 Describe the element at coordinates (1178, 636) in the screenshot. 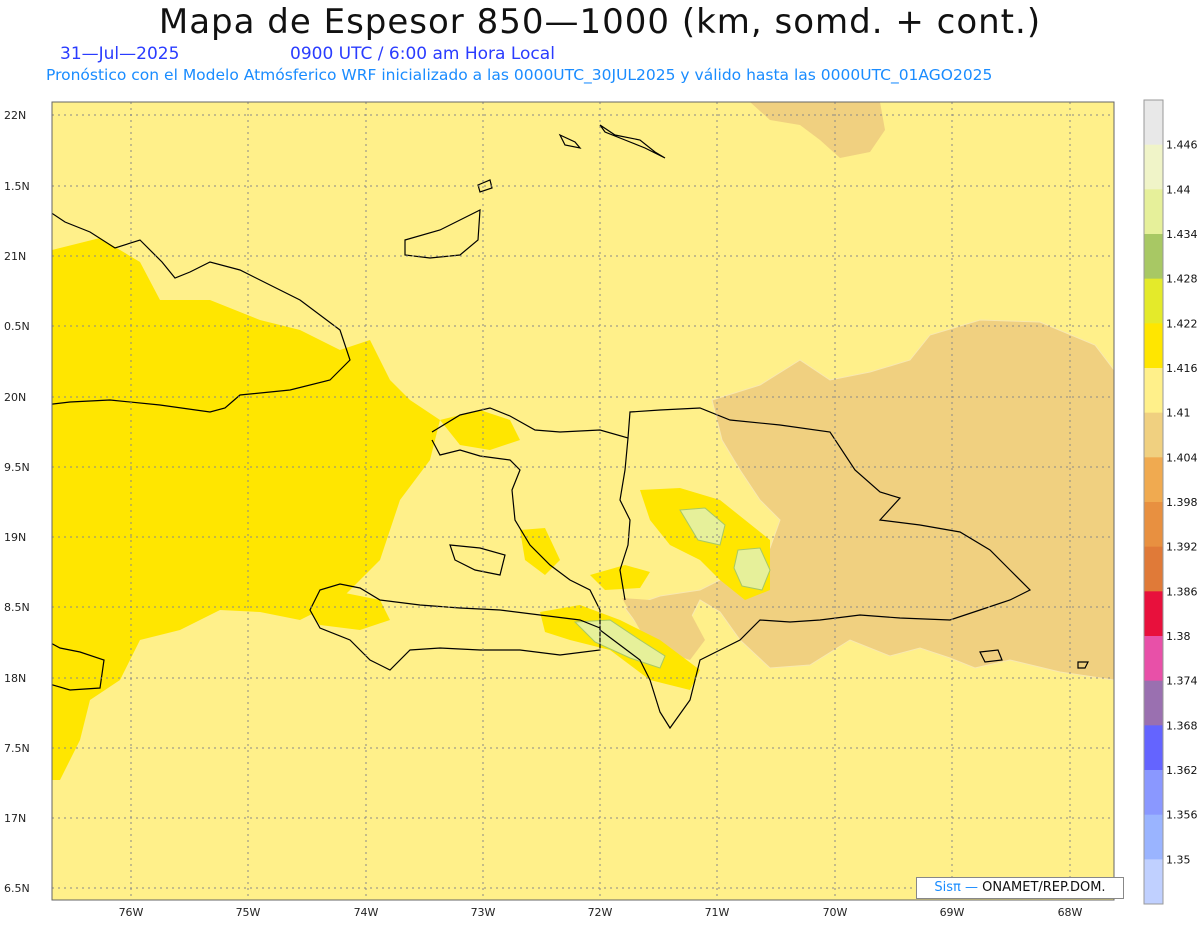

I see `colorbar-label: 1.38` at that location.